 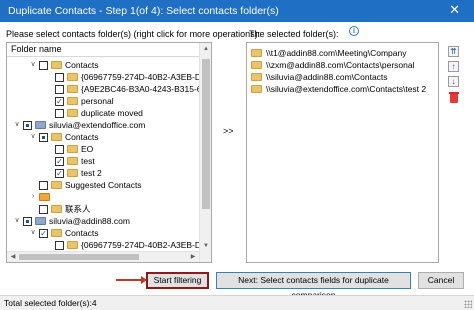 What do you see at coordinates (112, 113) in the screenshot?
I see `tree-row-label: duplicate moved` at bounding box center [112, 113].